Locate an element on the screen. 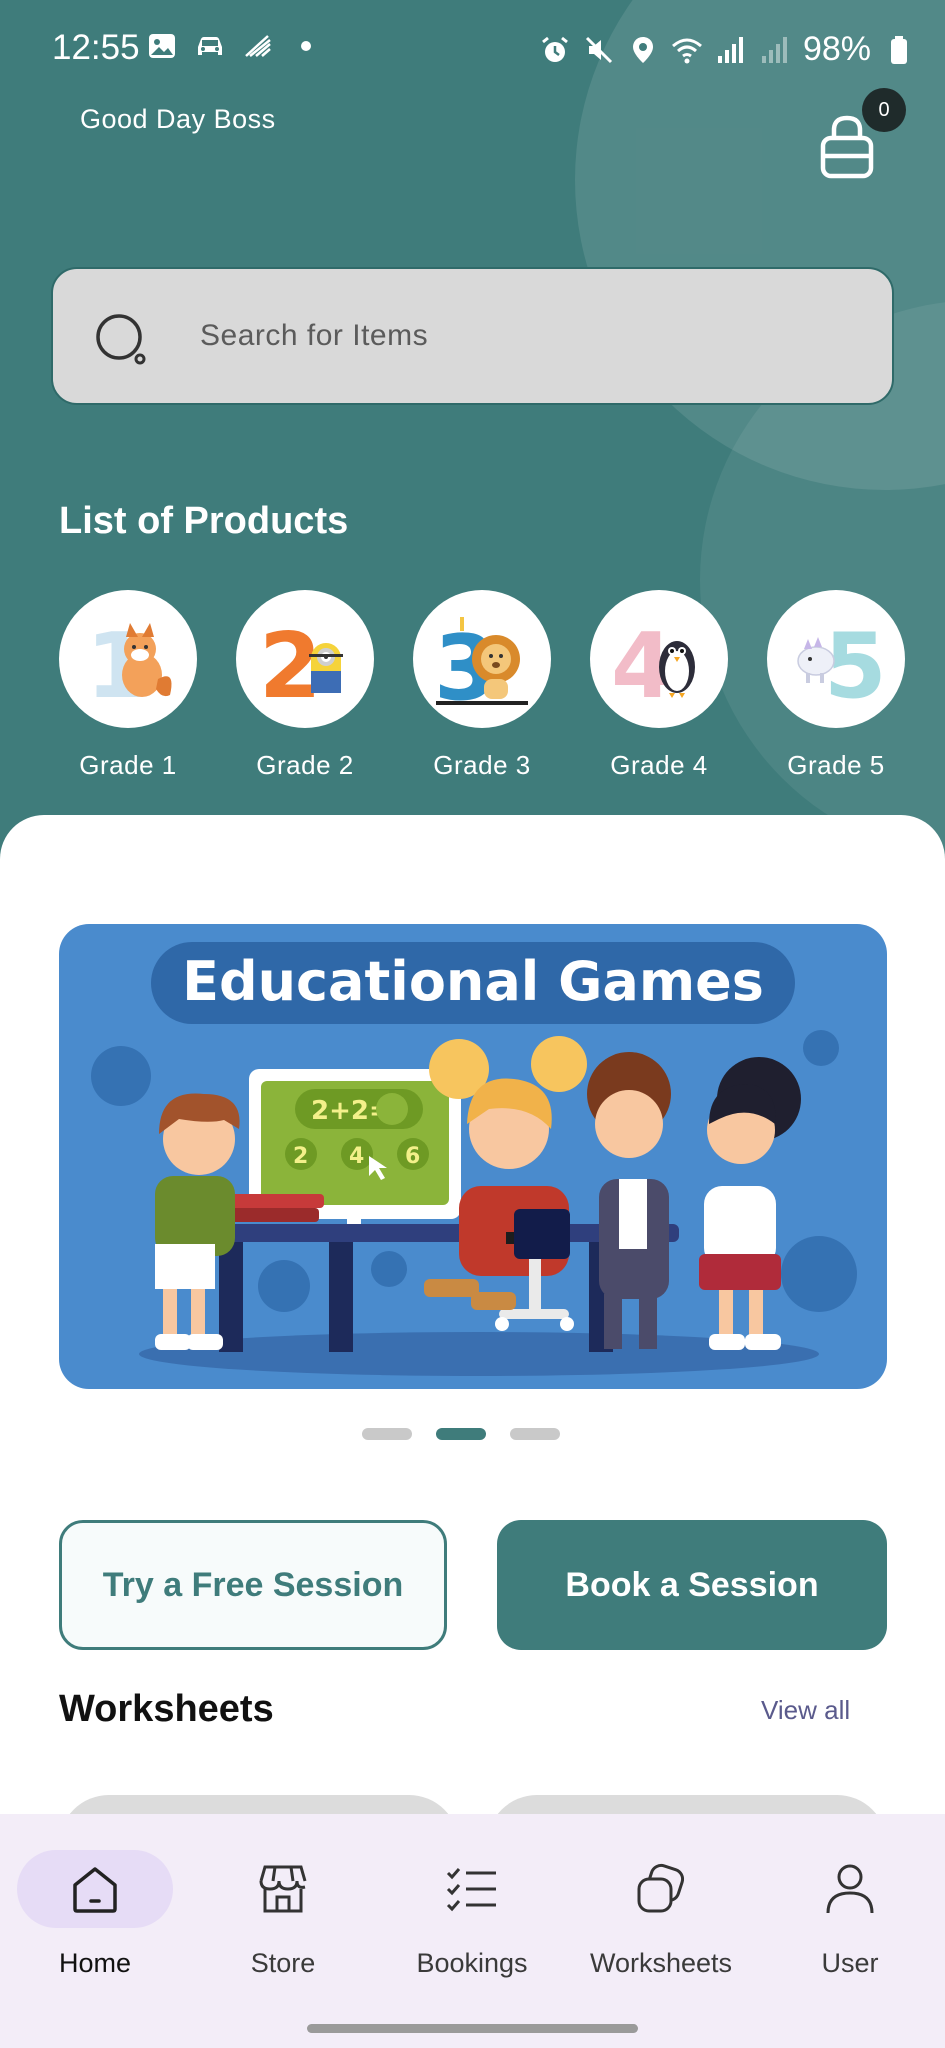 The image size is (945, 2048). nav-item-store: Store is located at coordinates (283, 1914).